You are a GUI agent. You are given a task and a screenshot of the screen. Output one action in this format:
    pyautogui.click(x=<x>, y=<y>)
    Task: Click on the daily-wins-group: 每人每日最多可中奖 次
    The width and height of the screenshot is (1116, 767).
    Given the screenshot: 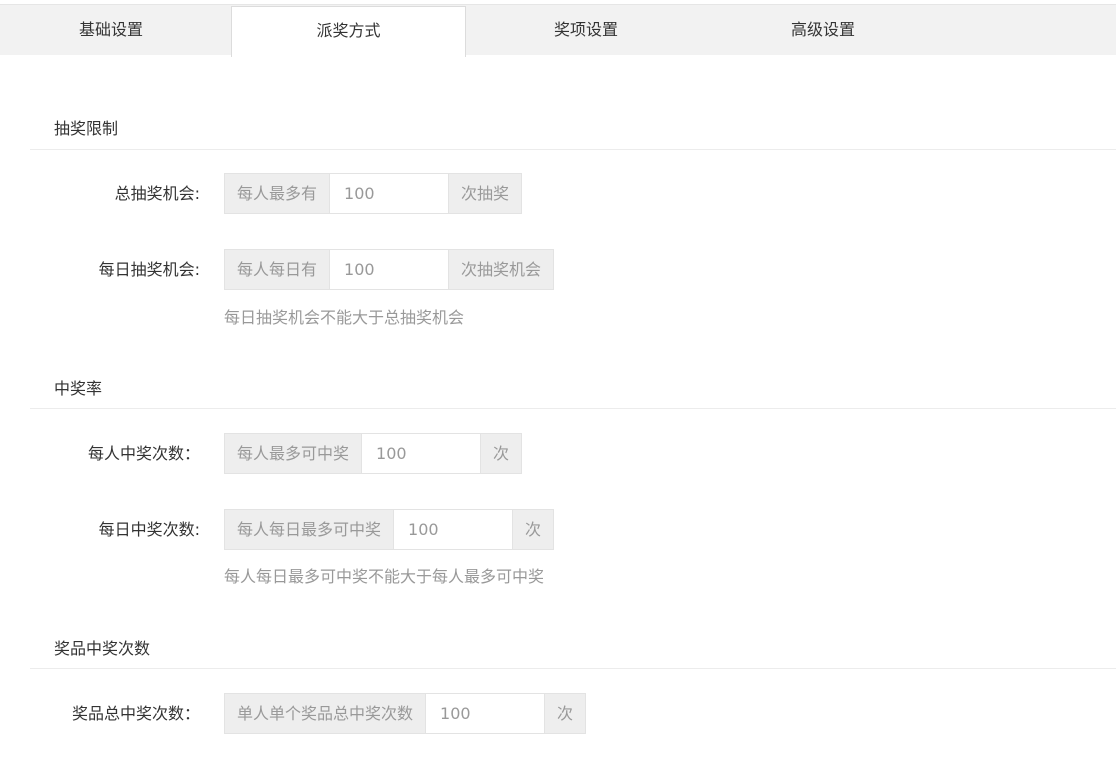 What is the action you would take?
    pyautogui.click(x=389, y=529)
    